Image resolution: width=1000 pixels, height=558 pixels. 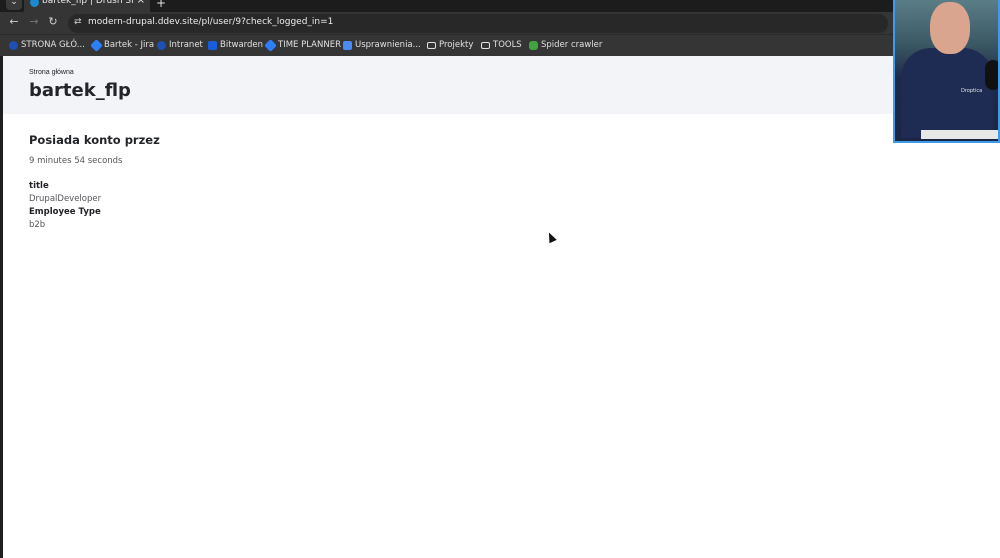 I want to click on forward-icon: →, so click(x=34, y=21).